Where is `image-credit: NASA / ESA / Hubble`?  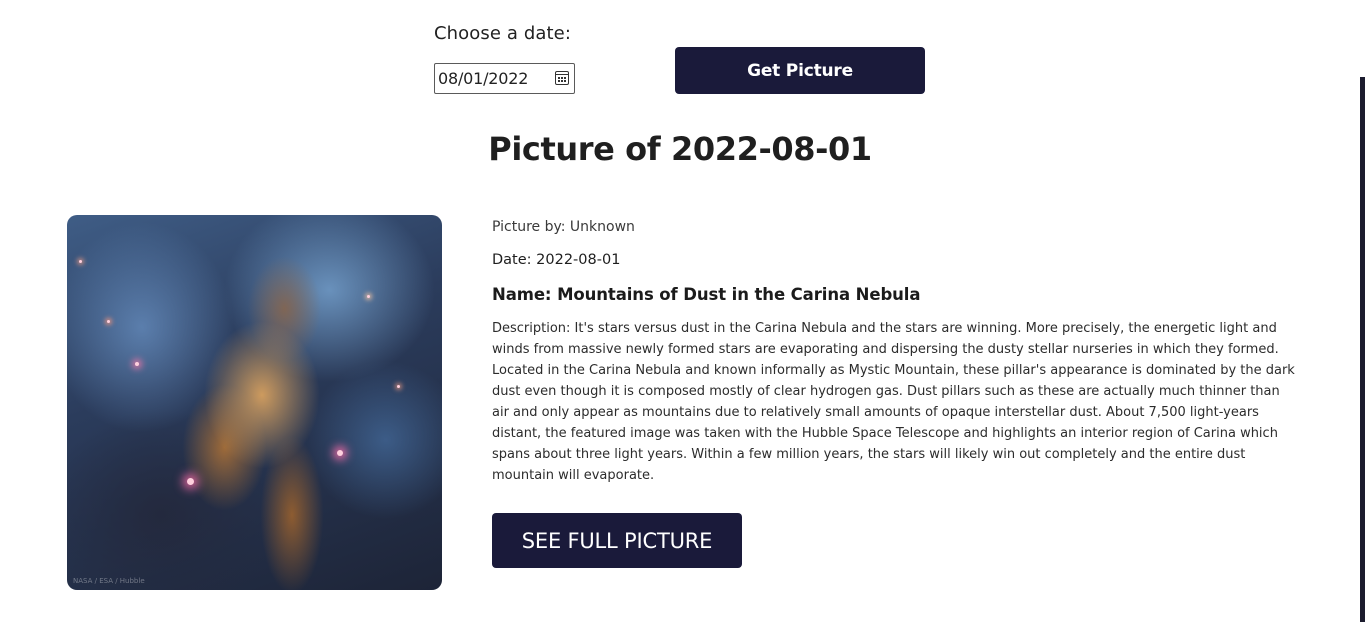 image-credit: NASA / ESA / Hubble is located at coordinates (109, 581).